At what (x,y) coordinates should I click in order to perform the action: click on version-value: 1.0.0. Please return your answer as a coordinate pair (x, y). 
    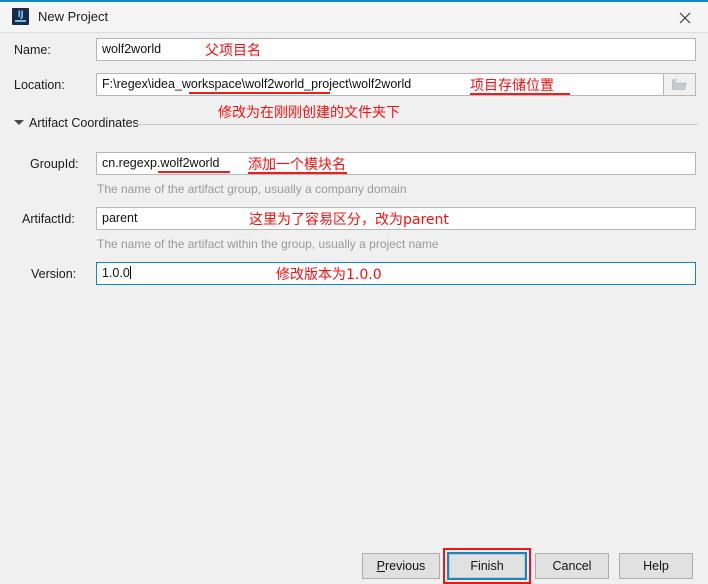
    Looking at the image, I should click on (116, 273).